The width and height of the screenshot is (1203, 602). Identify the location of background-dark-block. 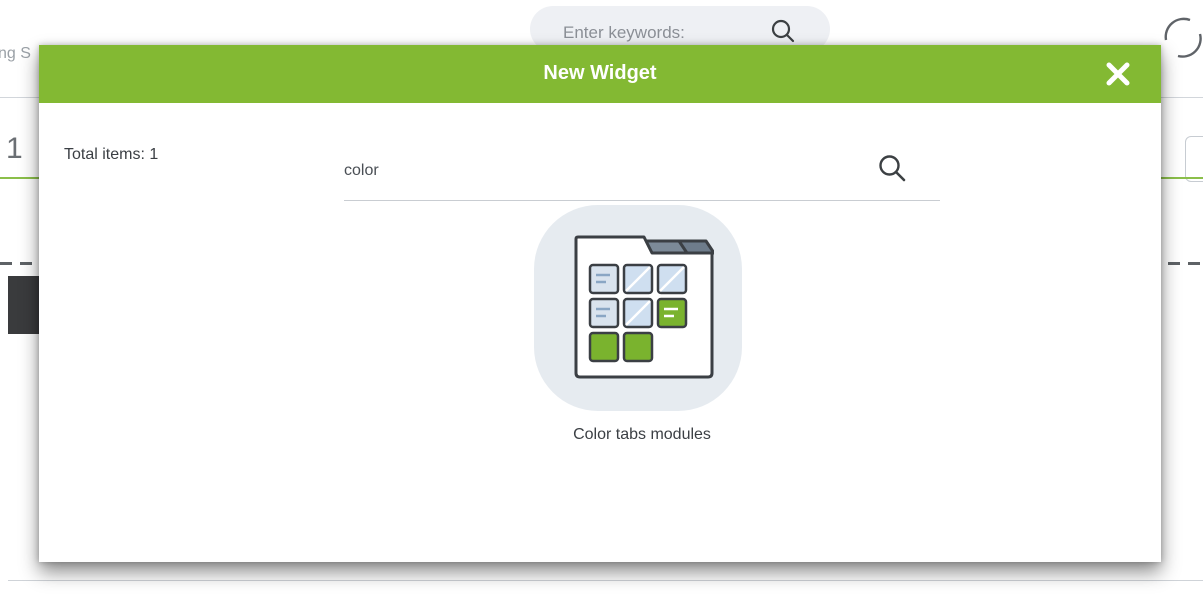
(25, 305).